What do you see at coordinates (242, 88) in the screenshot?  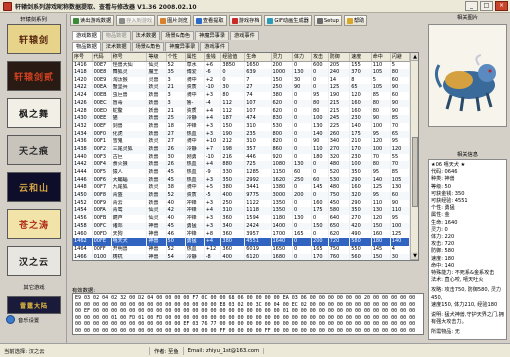 I see `table-row: 1422 00EA 蟹坚兵 妖灵 21 资质 -10 30 27 250 90 0 125 65 105 90` at bounding box center [242, 88].